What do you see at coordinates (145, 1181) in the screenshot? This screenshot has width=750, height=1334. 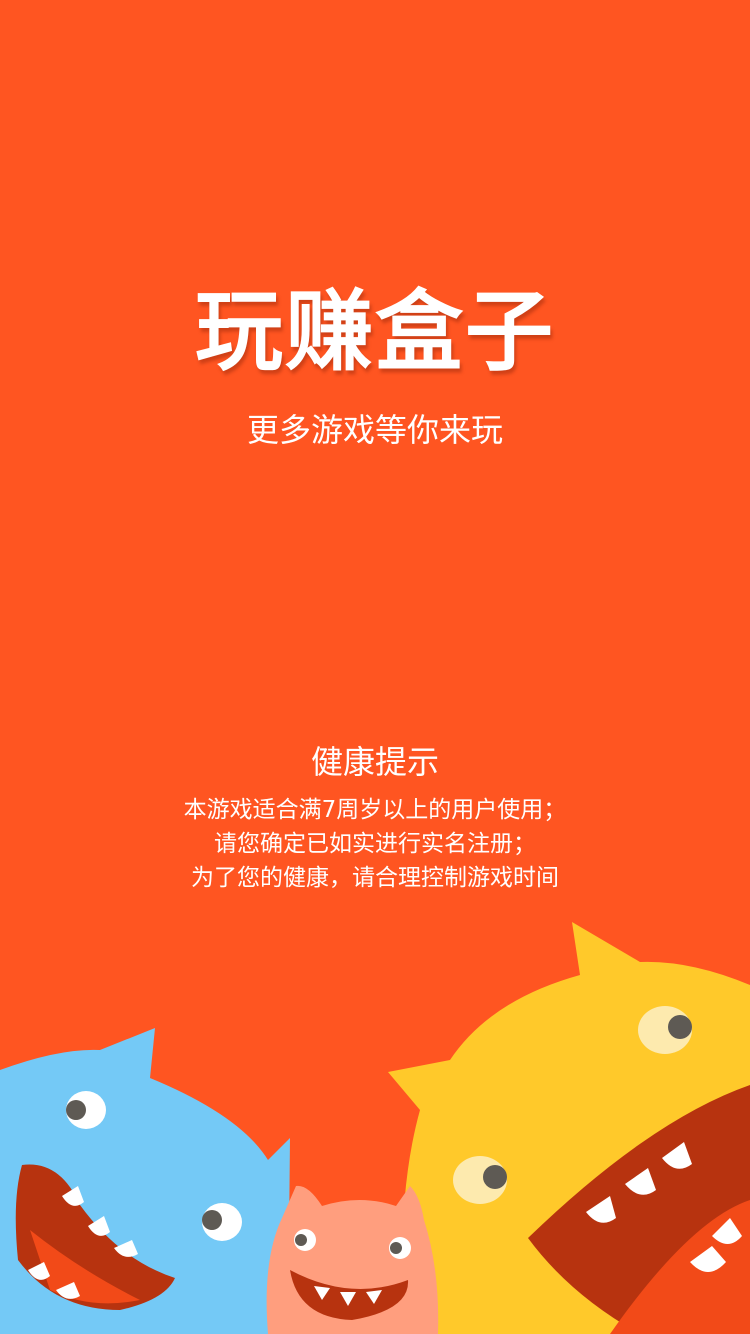 I see `blue-monster` at bounding box center [145, 1181].